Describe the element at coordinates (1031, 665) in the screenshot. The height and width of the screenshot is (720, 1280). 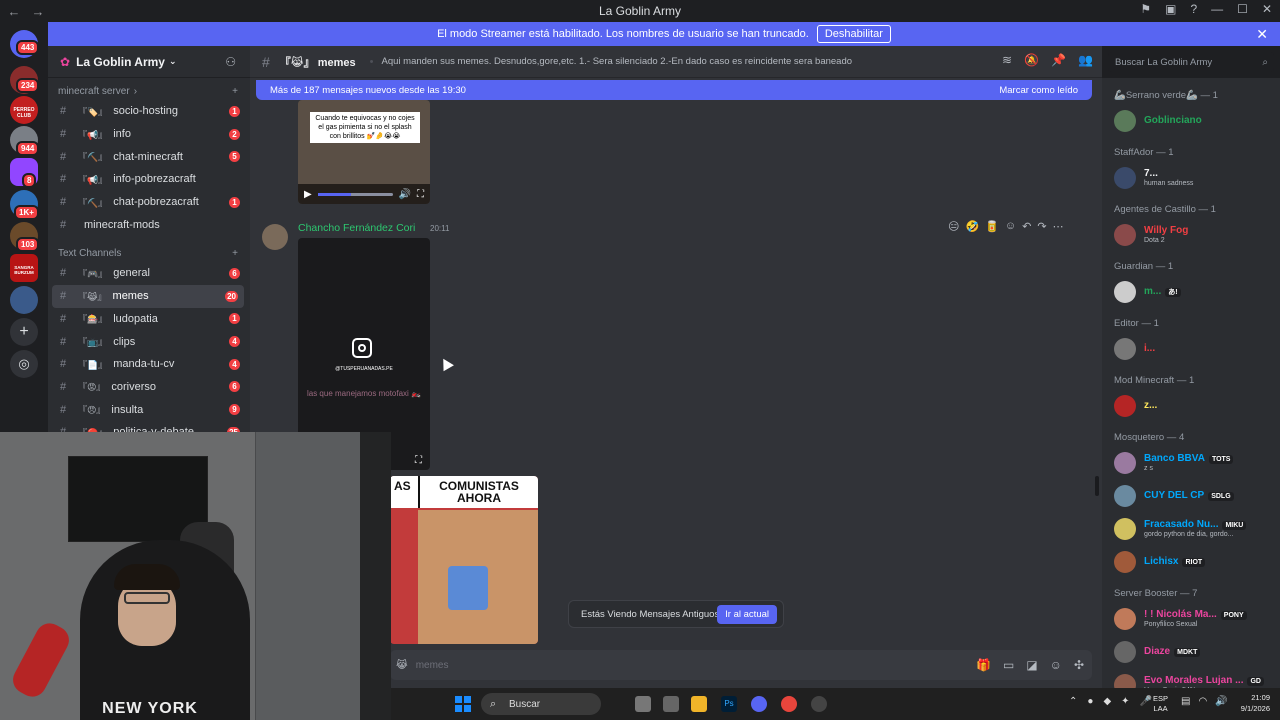
I see `sticker-icon: ◪` at that location.